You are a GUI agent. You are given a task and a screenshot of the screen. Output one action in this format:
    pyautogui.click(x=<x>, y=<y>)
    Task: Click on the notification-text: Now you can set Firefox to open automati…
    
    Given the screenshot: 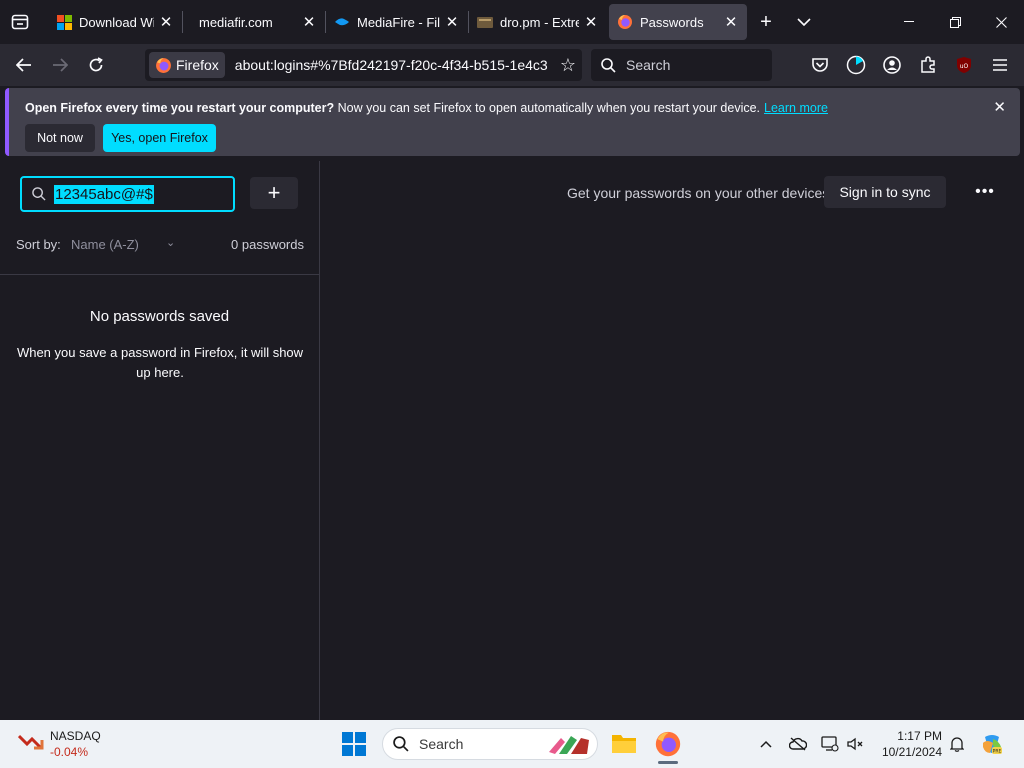 What is the action you would take?
    pyautogui.click(x=547, y=108)
    